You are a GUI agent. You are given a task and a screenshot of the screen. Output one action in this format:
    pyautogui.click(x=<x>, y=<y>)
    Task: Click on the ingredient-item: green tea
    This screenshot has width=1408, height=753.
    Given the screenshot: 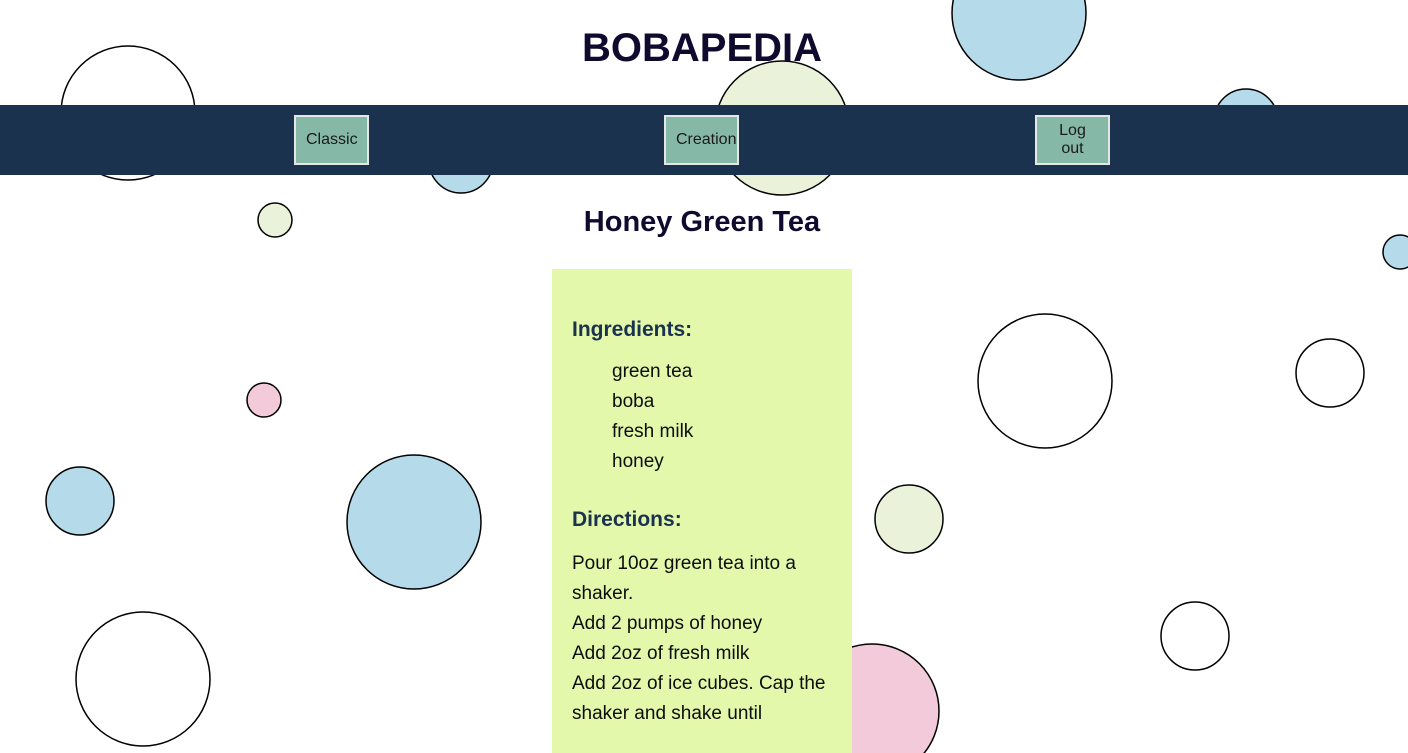 What is the action you would take?
    pyautogui.click(x=652, y=371)
    